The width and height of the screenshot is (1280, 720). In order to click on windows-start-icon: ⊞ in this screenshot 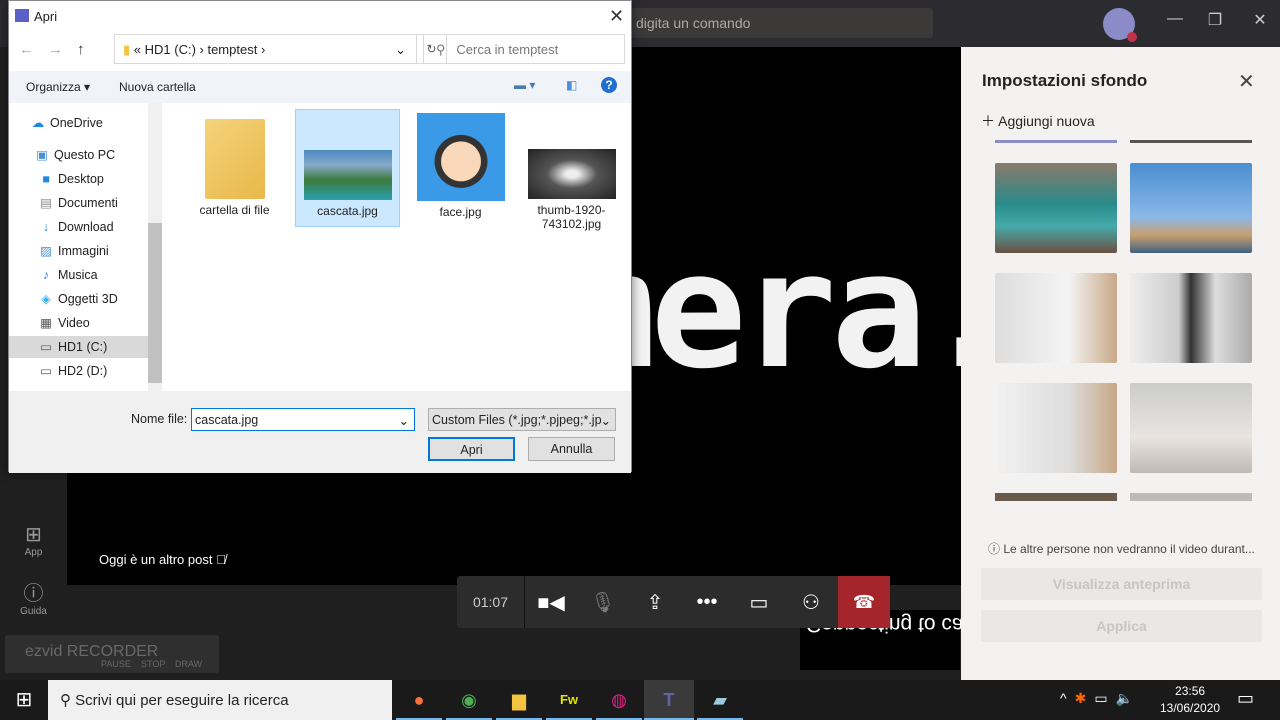, I will do `click(24, 700)`.